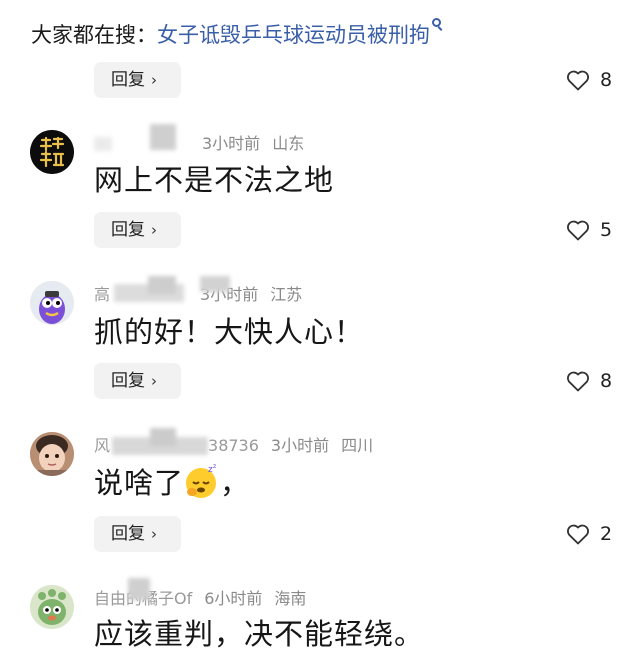 Image resolution: width=640 pixels, height=652 pixels. Describe the element at coordinates (202, 481) in the screenshot. I see `sleepy-face-emoji: z z` at that location.